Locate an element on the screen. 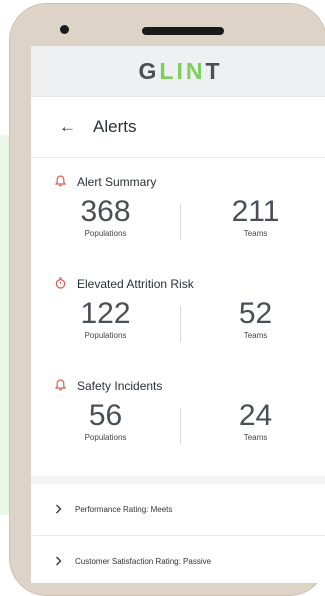  stats-row: 122 Populations 52 Teams is located at coordinates (178, 331).